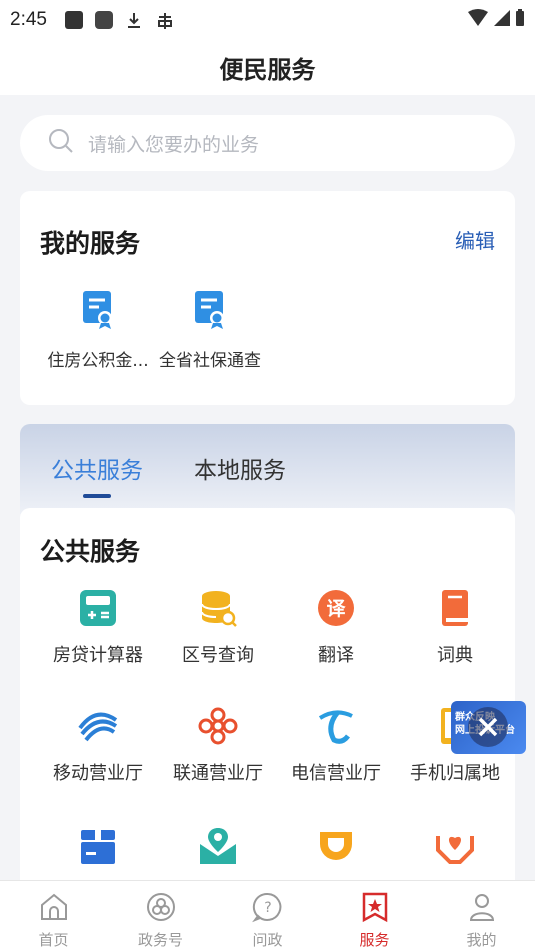  I want to click on search-area: 请输入您要办的业务, so click(267, 134).